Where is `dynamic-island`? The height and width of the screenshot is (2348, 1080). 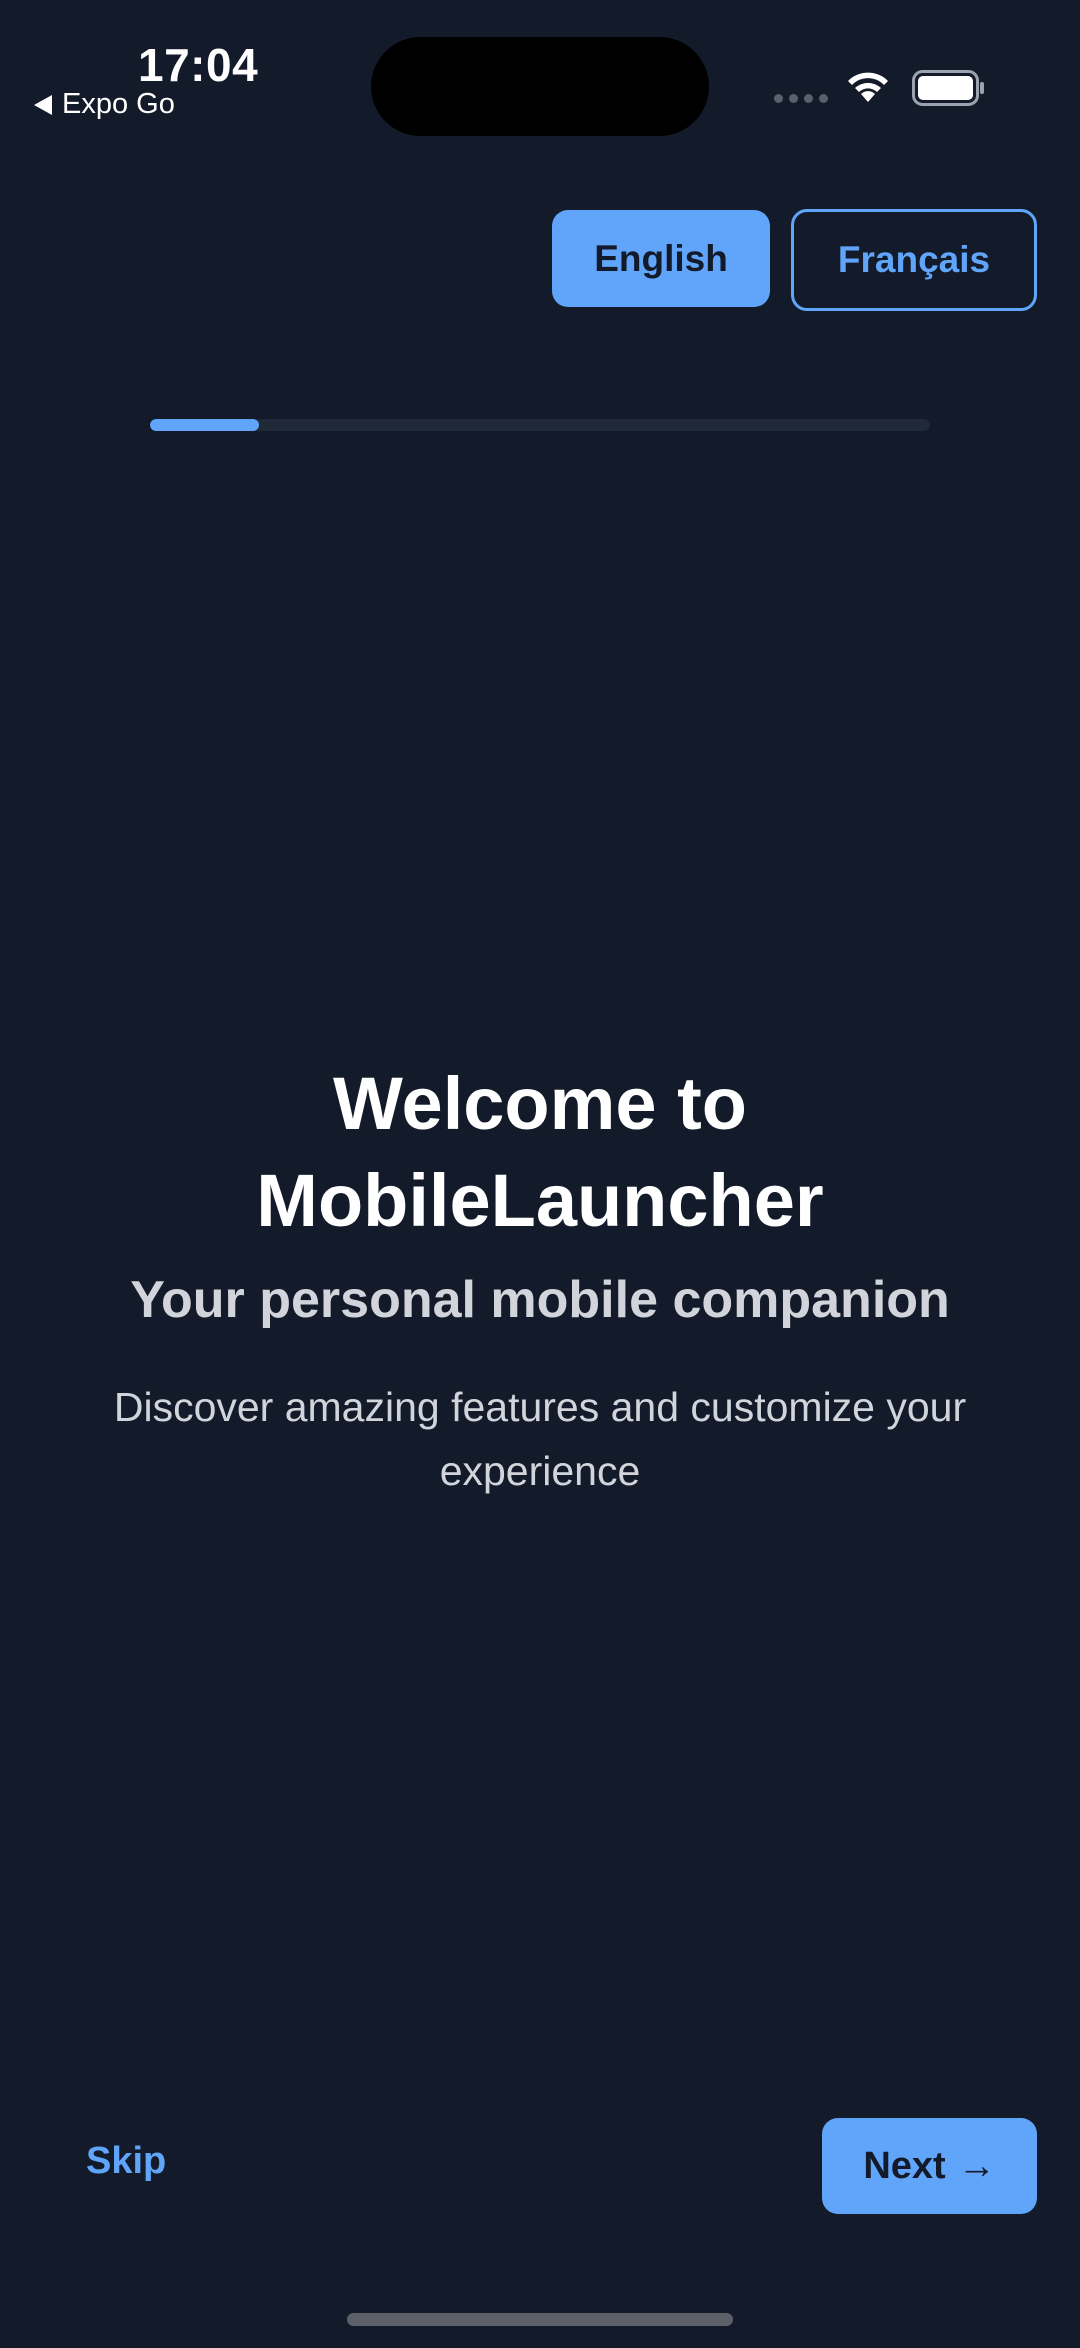 dynamic-island is located at coordinates (540, 86).